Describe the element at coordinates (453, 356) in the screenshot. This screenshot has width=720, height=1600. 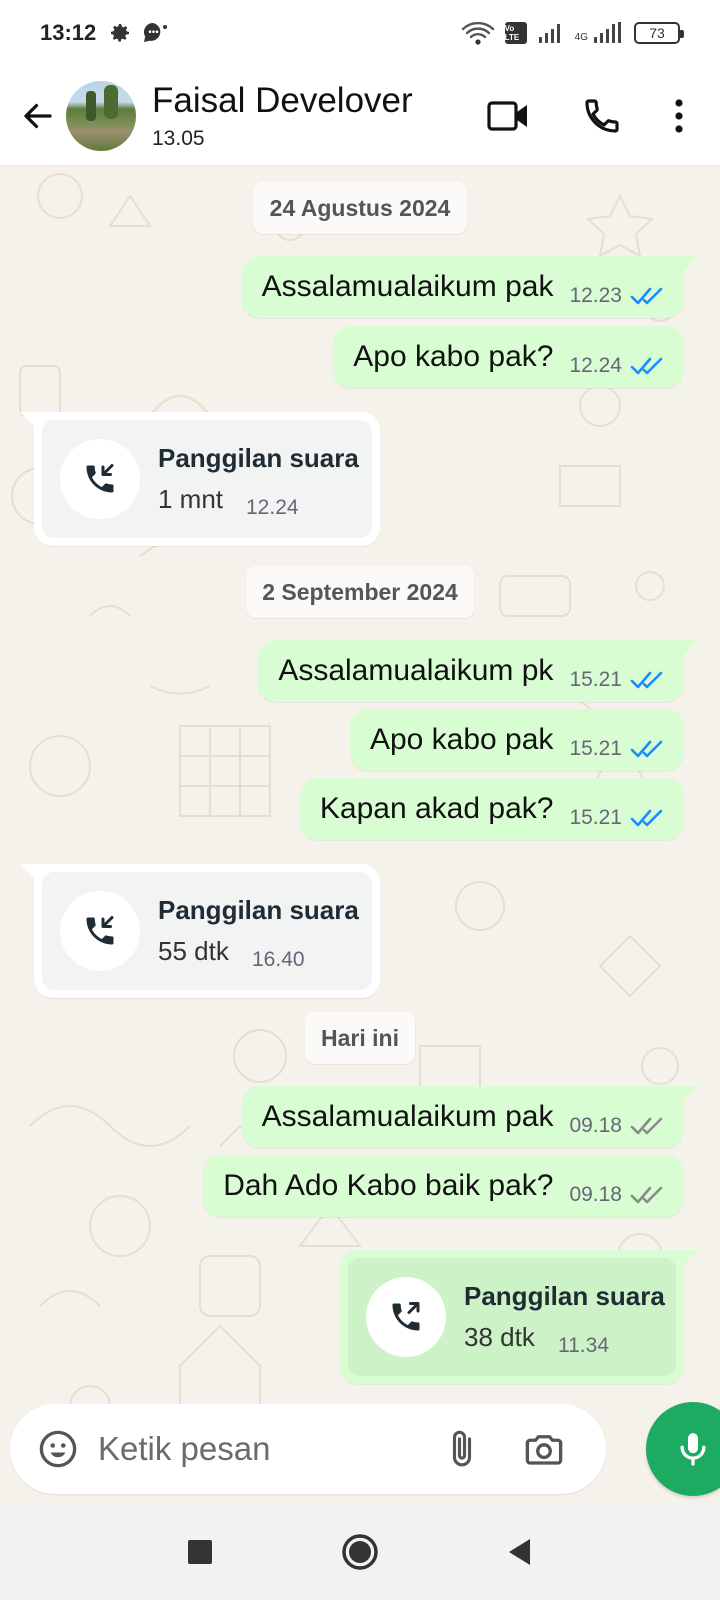
I see `message-text: Apo kabo pak?` at that location.